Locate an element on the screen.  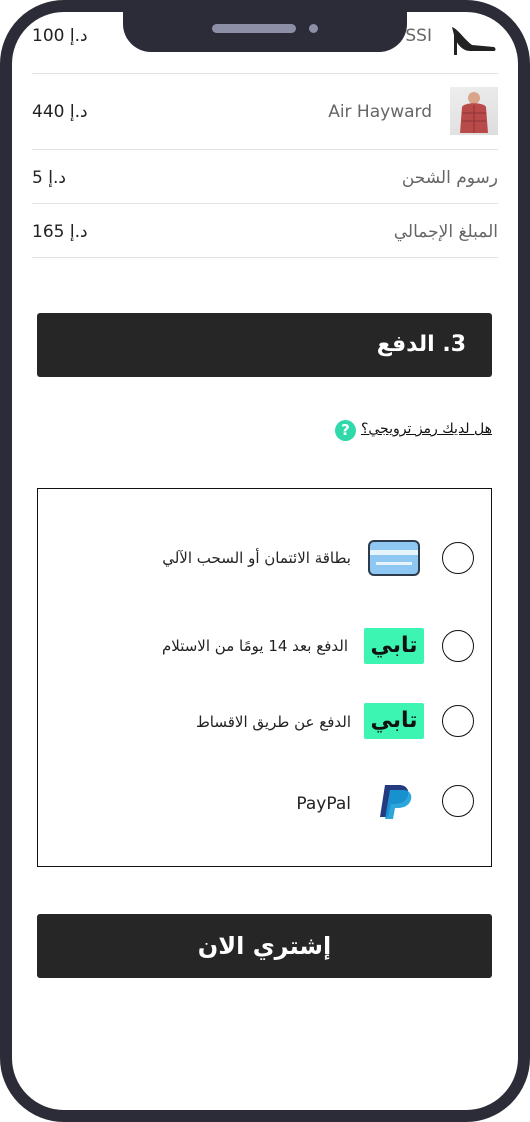
credit-card-icon is located at coordinates (394, 558).